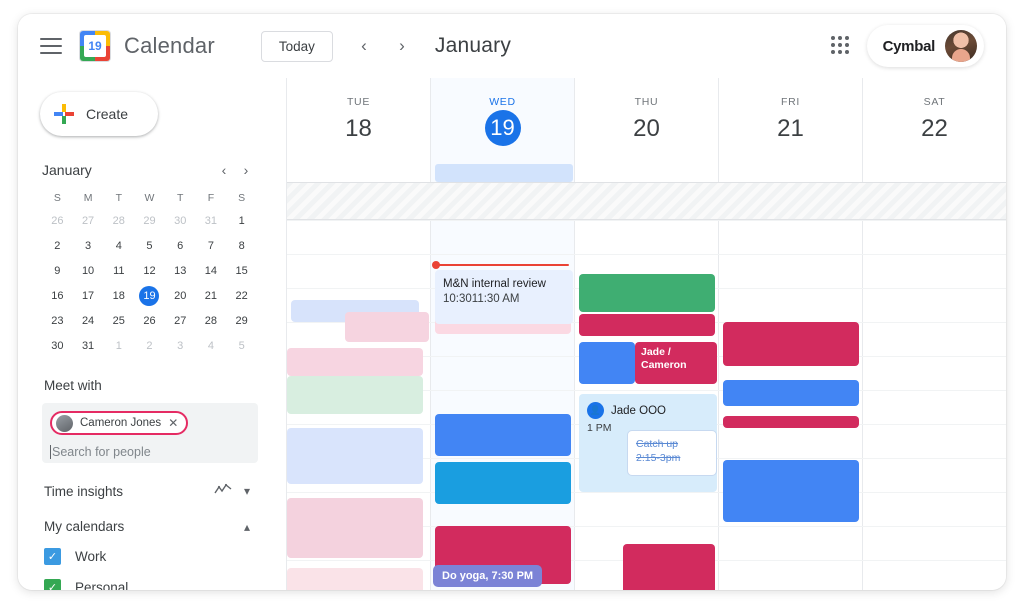 Image resolution: width=1024 pixels, height=604 pixels. I want to click on day-header: FRI 21, so click(790, 112).